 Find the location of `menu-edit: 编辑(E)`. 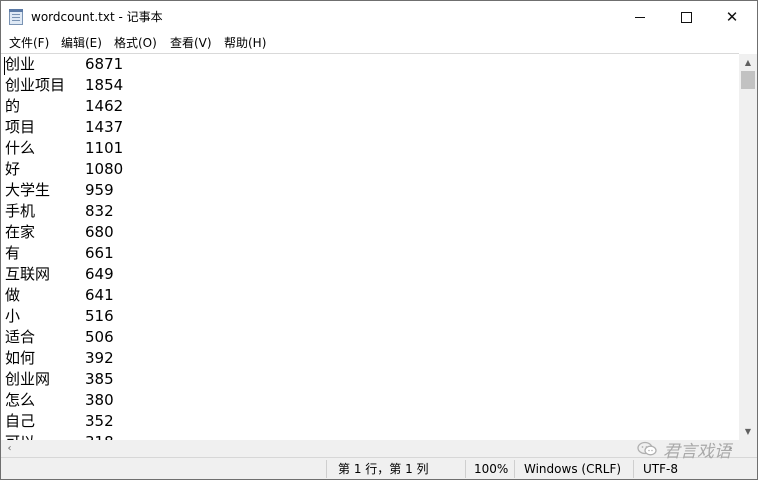

menu-edit: 编辑(E) is located at coordinates (81, 43).